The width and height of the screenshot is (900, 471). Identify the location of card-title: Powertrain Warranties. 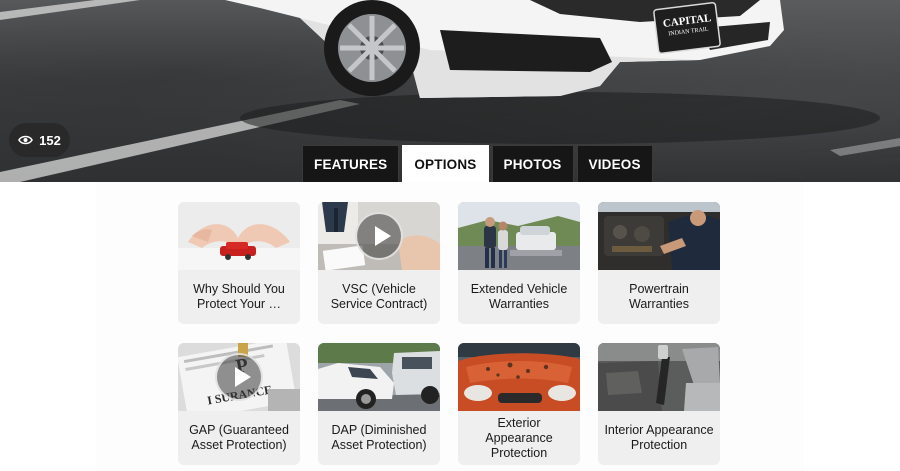
(659, 296).